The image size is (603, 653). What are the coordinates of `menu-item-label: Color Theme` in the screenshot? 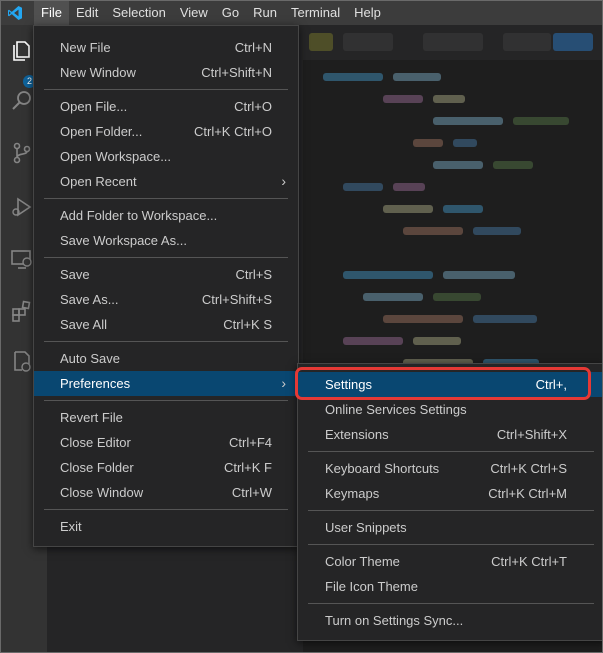 It's located at (362, 561).